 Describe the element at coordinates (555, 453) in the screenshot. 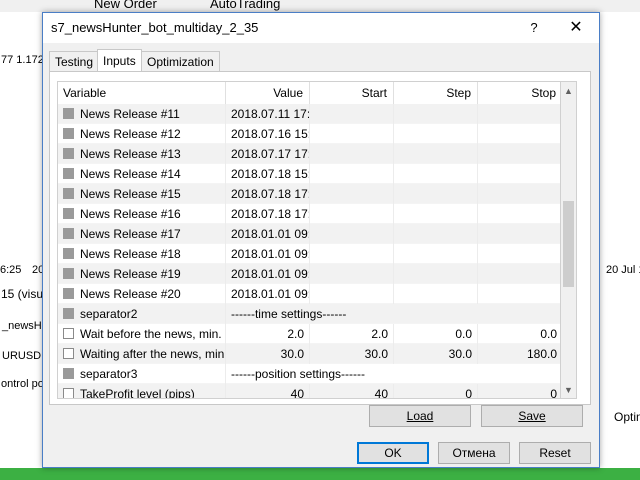

I see `reset-button: Reset` at that location.